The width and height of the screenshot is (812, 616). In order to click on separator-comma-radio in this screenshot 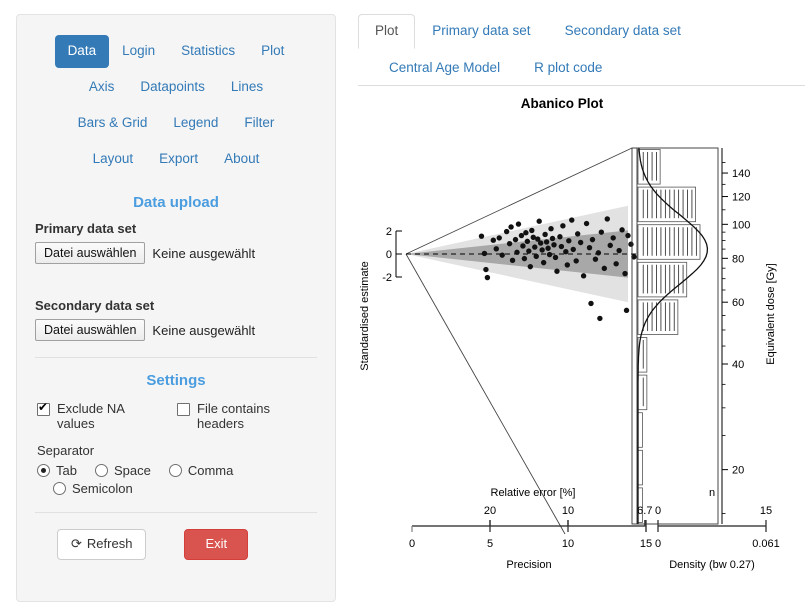, I will do `click(175, 471)`.